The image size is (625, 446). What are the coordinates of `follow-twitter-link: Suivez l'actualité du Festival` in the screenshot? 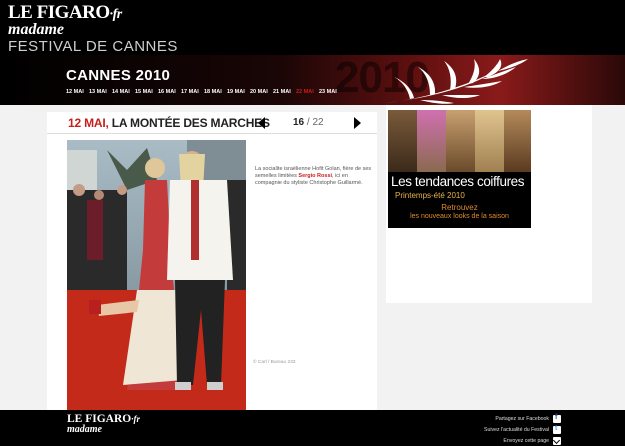 It's located at (522, 430).